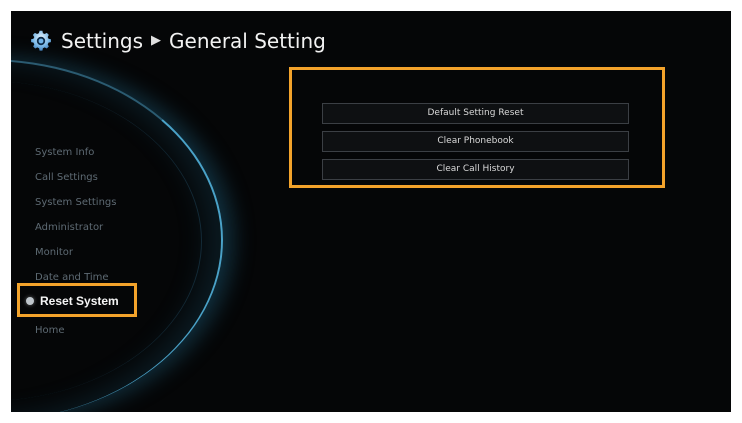 Image resolution: width=742 pixels, height=423 pixels. Describe the element at coordinates (475, 141) in the screenshot. I see `clear-phonebook-button: Clear Phonebook` at that location.